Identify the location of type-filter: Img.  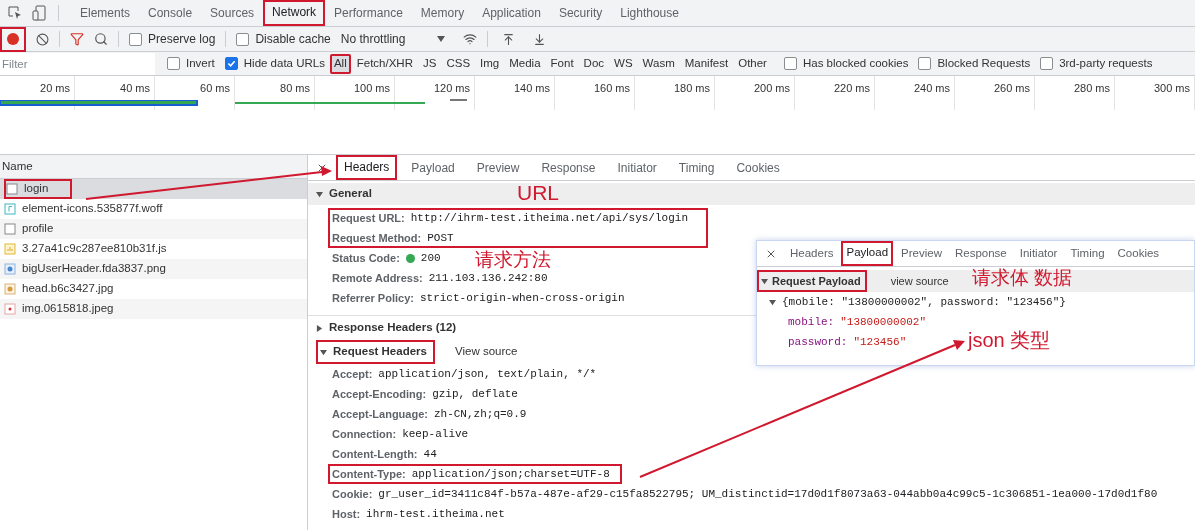
(490, 63).